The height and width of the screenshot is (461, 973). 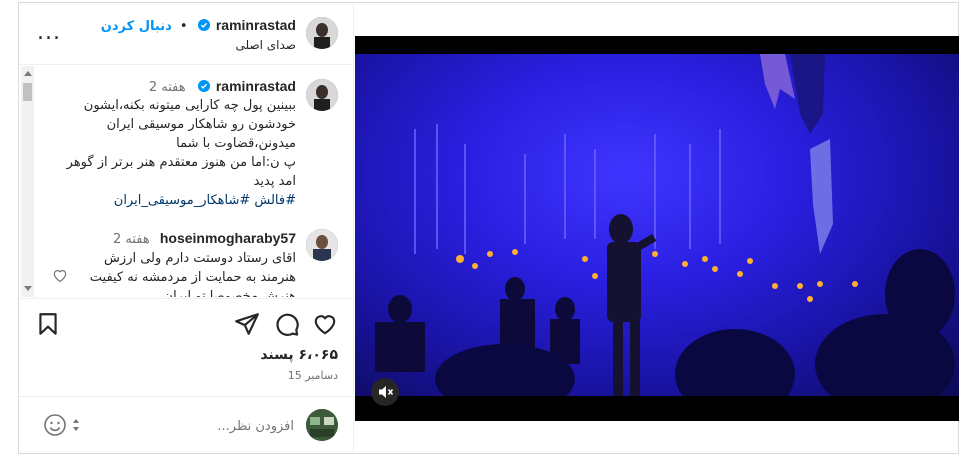 I want to click on add-comment-bar, so click(x=186, y=424).